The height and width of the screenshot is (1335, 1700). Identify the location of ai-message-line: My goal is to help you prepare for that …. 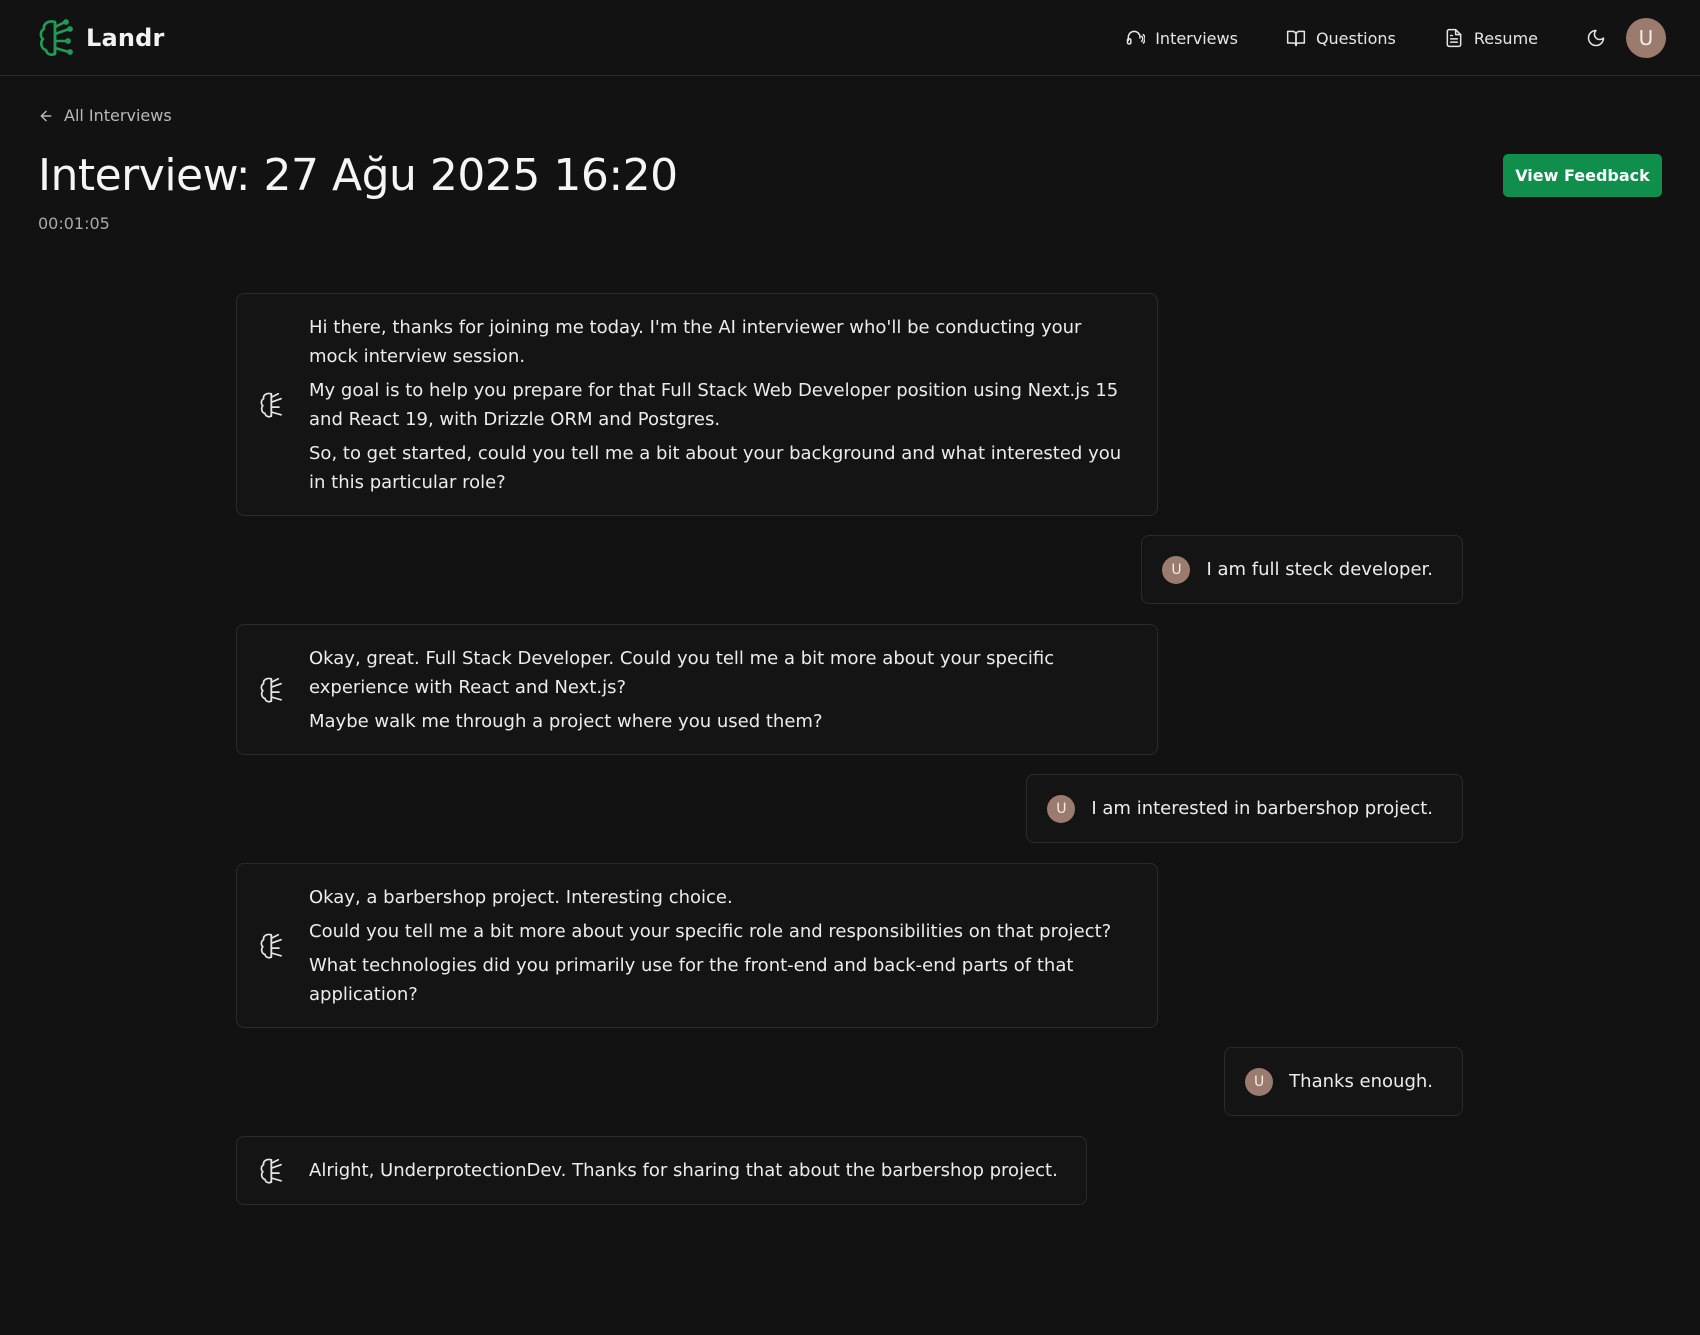
(714, 405).